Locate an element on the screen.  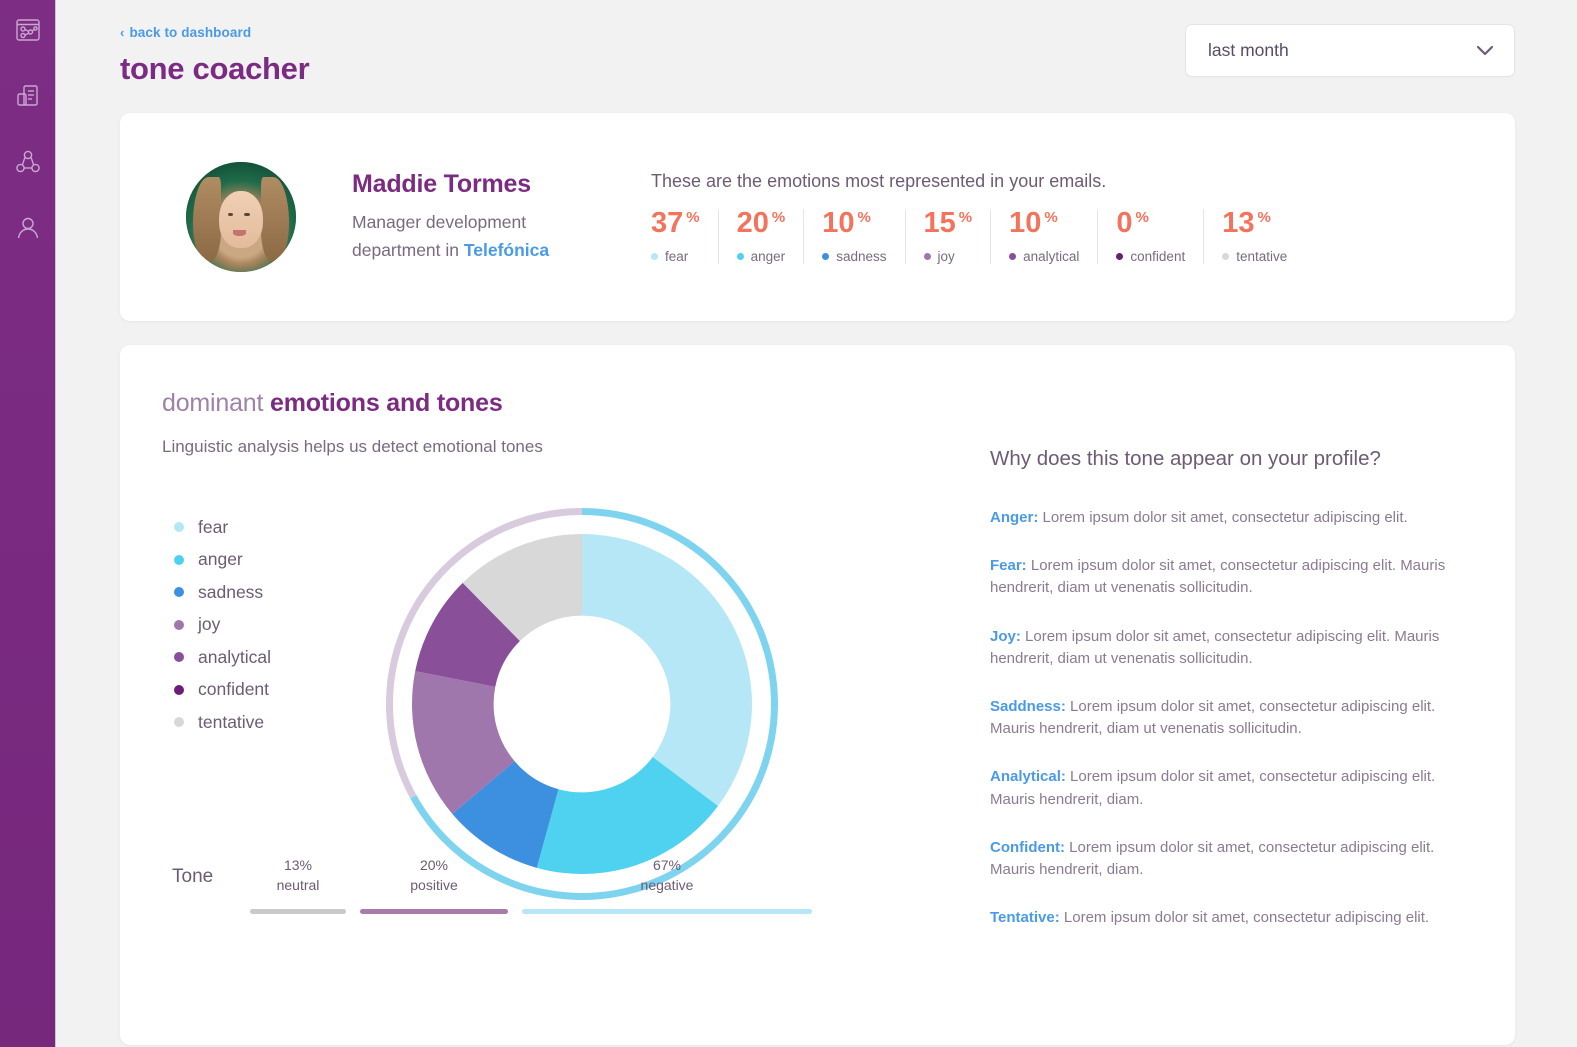
emotion-stat: 20% anger is located at coordinates (770, 236).